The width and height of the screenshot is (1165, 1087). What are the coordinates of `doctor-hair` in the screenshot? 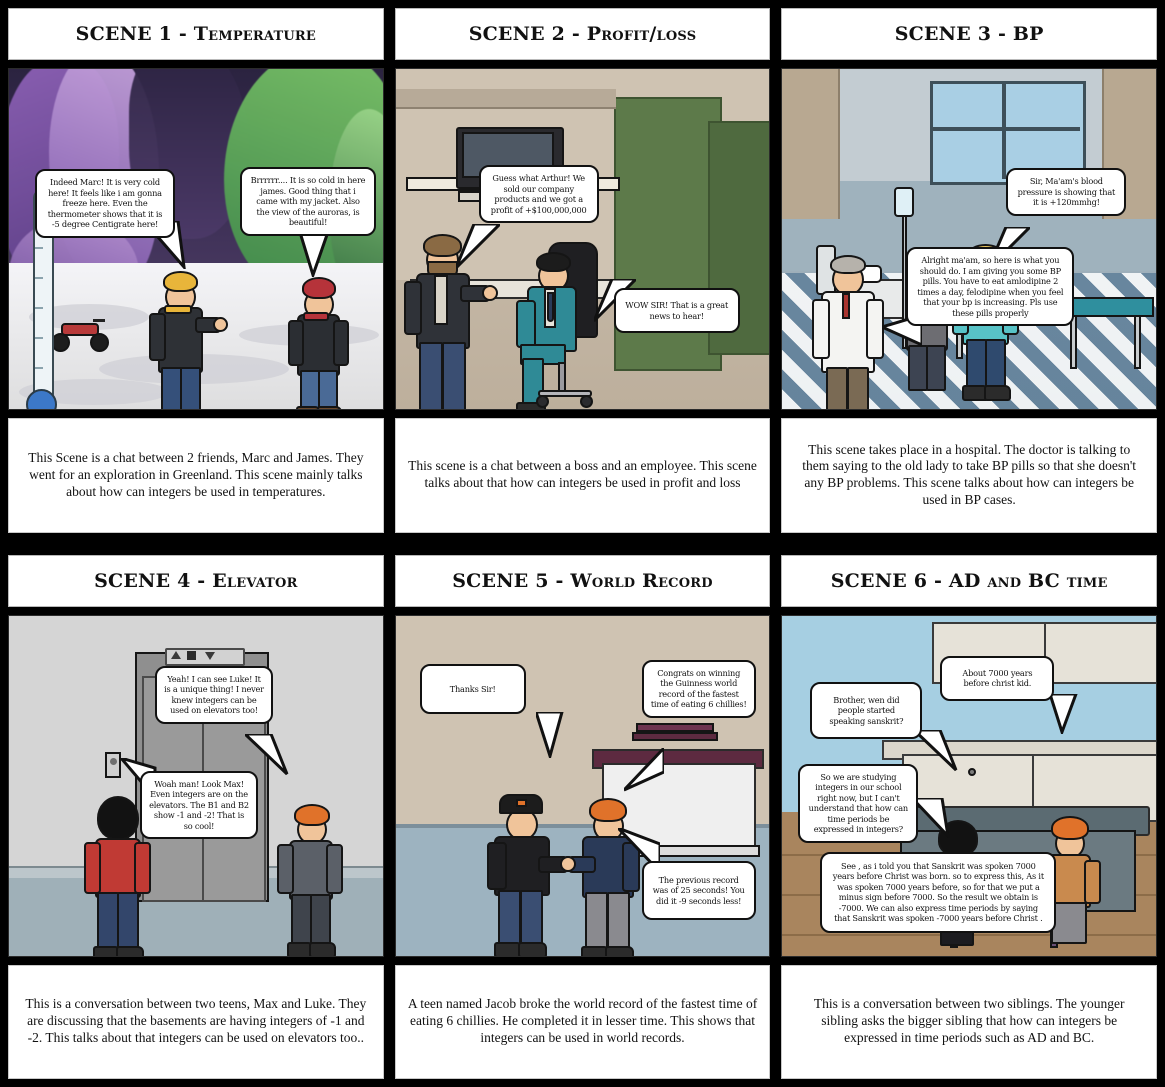 It's located at (848, 264).